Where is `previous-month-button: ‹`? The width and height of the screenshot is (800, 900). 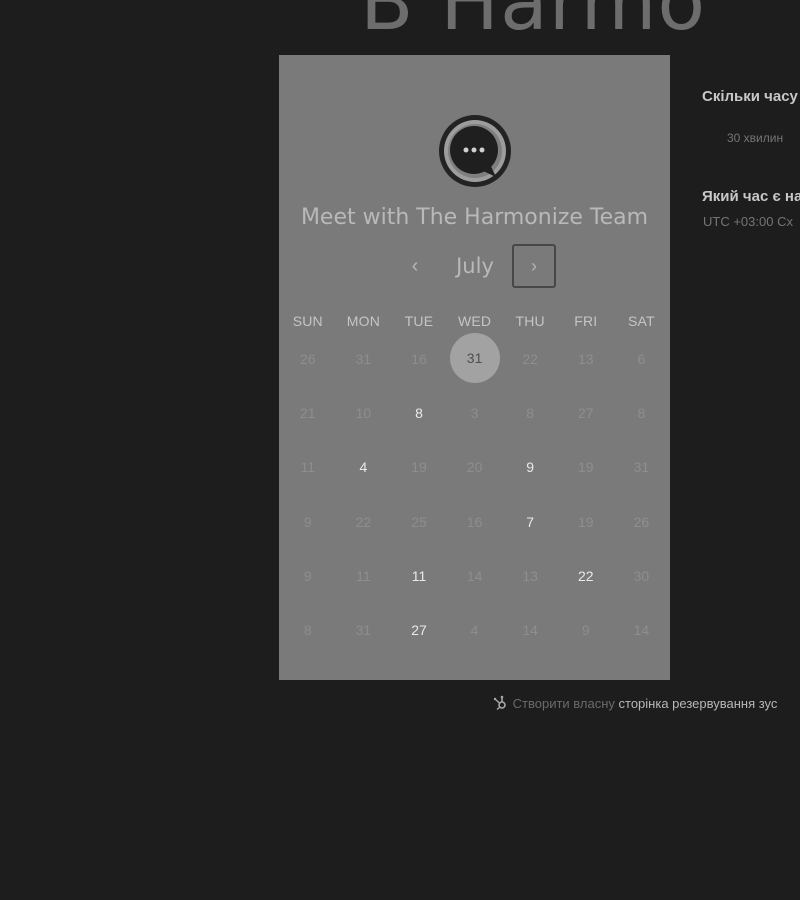
previous-month-button: ‹ is located at coordinates (415, 266).